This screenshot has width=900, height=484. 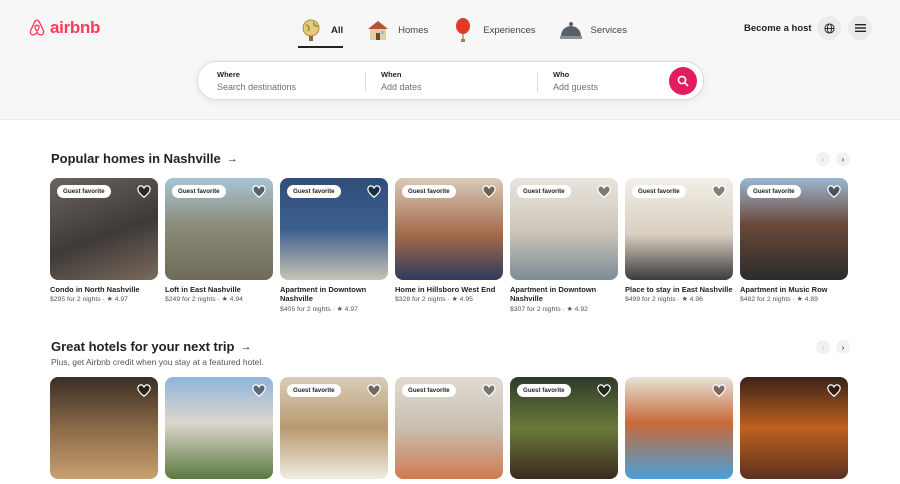 What do you see at coordinates (401, 81) in the screenshot?
I see `when-field: When Add dates` at bounding box center [401, 81].